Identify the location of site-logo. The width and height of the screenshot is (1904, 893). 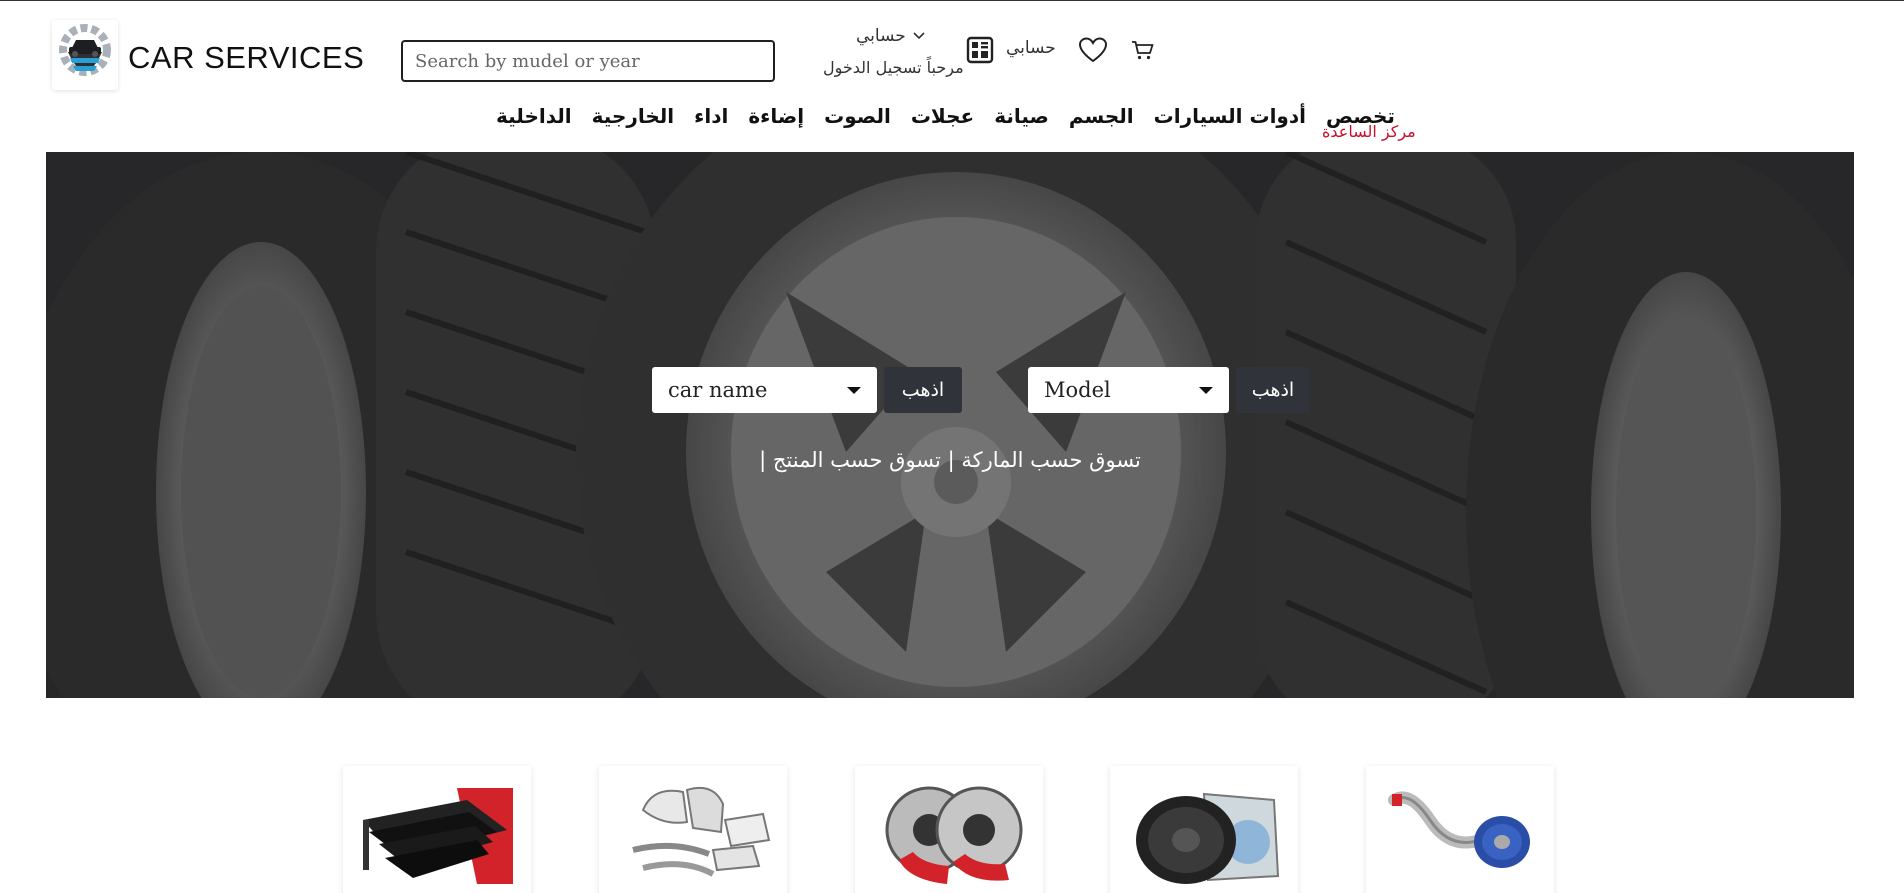
(85, 55).